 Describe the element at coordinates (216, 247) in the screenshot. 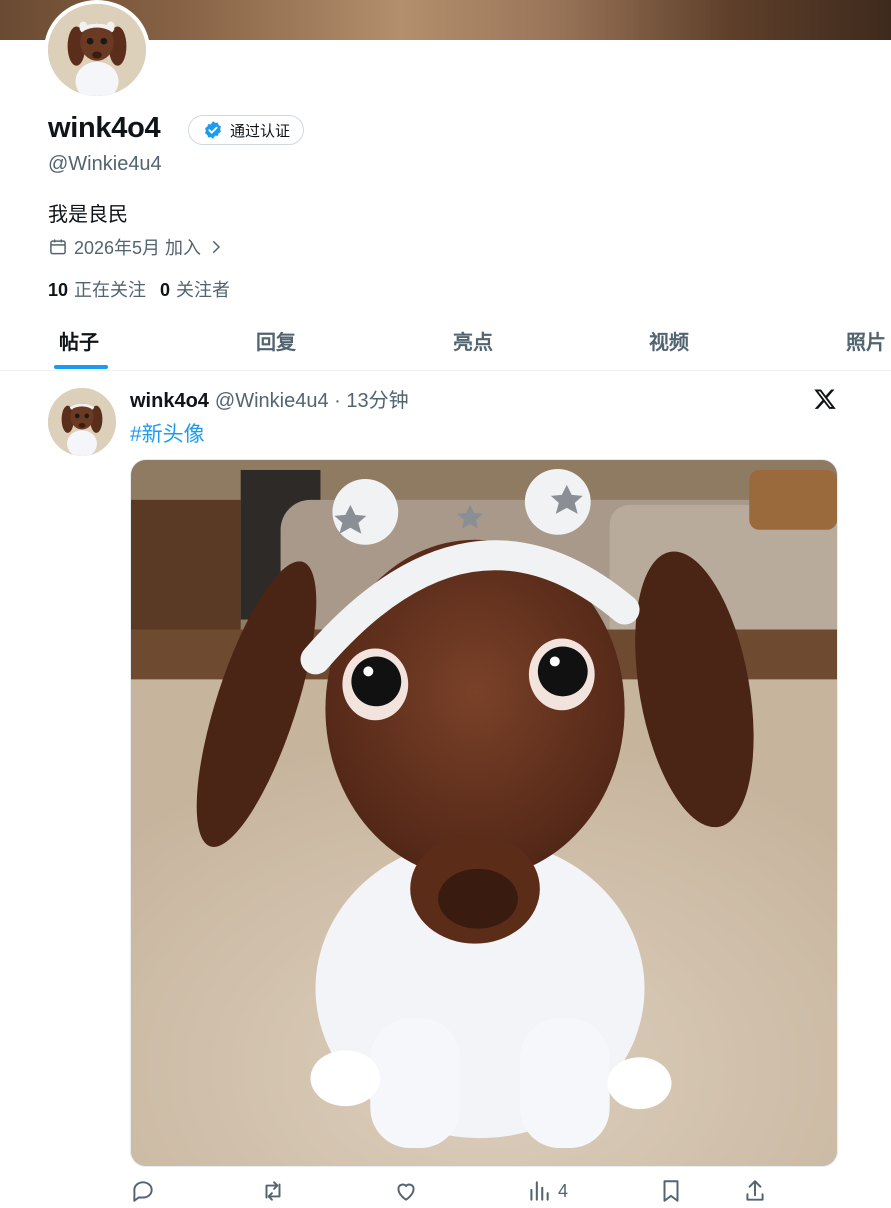

I see `chevron-right-icon` at that location.